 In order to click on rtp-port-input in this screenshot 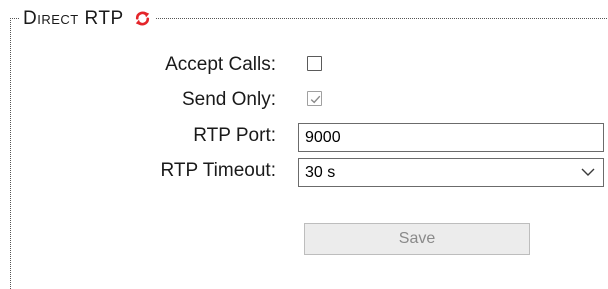, I will do `click(451, 137)`.